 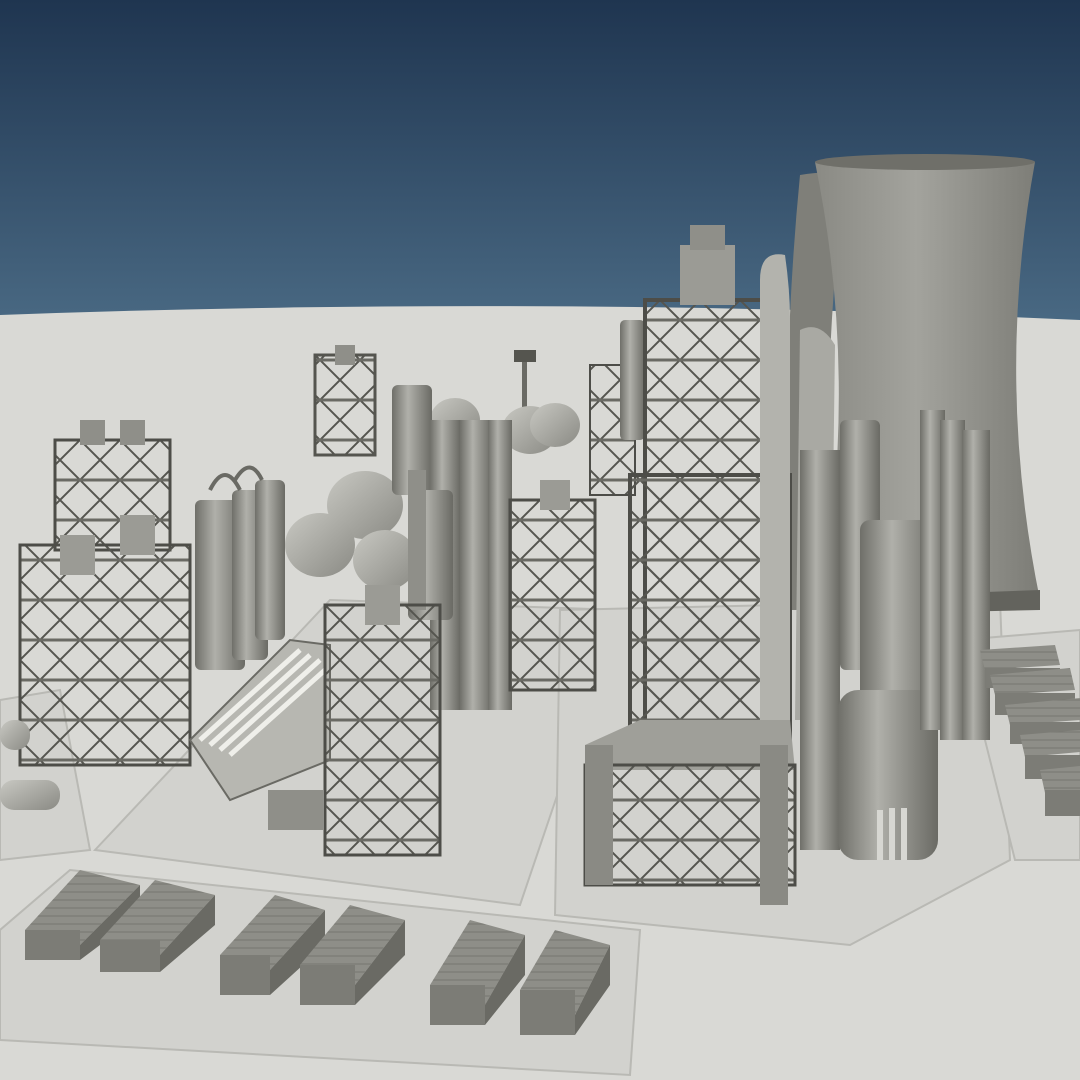 I want to click on lattice-tower-back-left, so click(x=345, y=401).